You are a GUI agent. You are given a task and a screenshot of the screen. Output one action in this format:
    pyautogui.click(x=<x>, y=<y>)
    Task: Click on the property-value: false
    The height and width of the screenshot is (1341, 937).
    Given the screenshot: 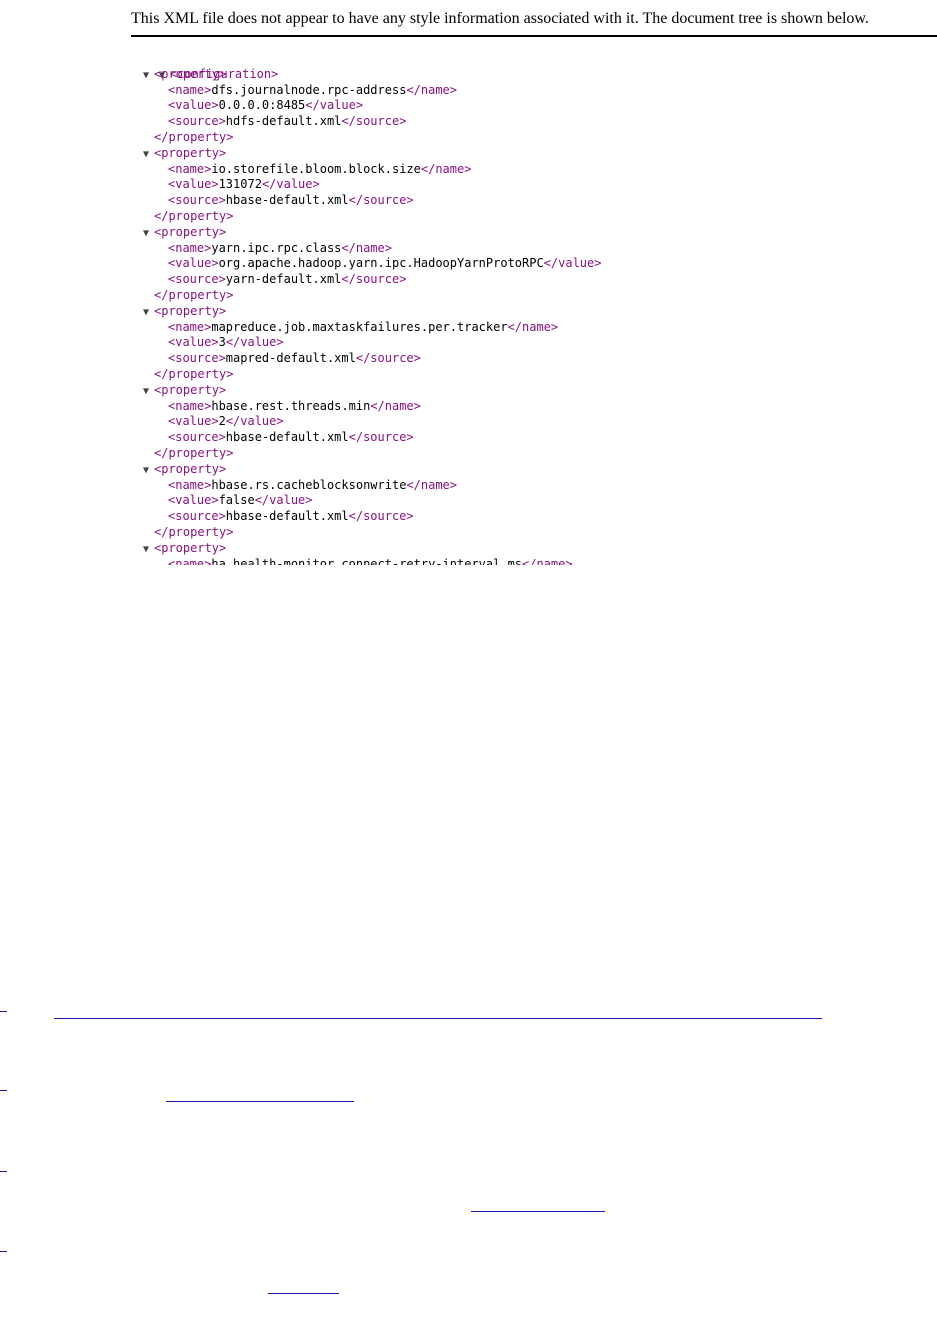 What is the action you would take?
    pyautogui.click(x=236, y=500)
    